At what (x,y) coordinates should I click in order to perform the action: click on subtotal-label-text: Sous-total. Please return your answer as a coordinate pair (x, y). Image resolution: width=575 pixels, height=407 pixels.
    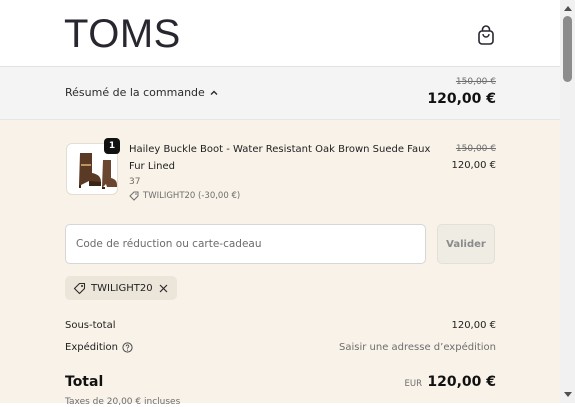
    Looking at the image, I should click on (90, 325).